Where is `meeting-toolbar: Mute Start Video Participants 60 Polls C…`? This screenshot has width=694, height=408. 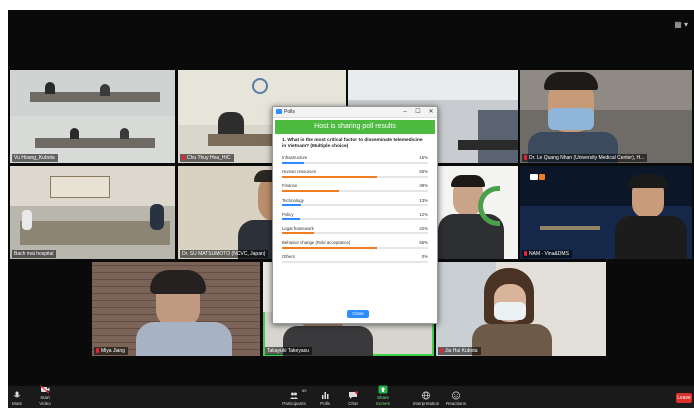 meeting-toolbar: Mute Start Video Participants 60 Polls C… is located at coordinates (351, 396).